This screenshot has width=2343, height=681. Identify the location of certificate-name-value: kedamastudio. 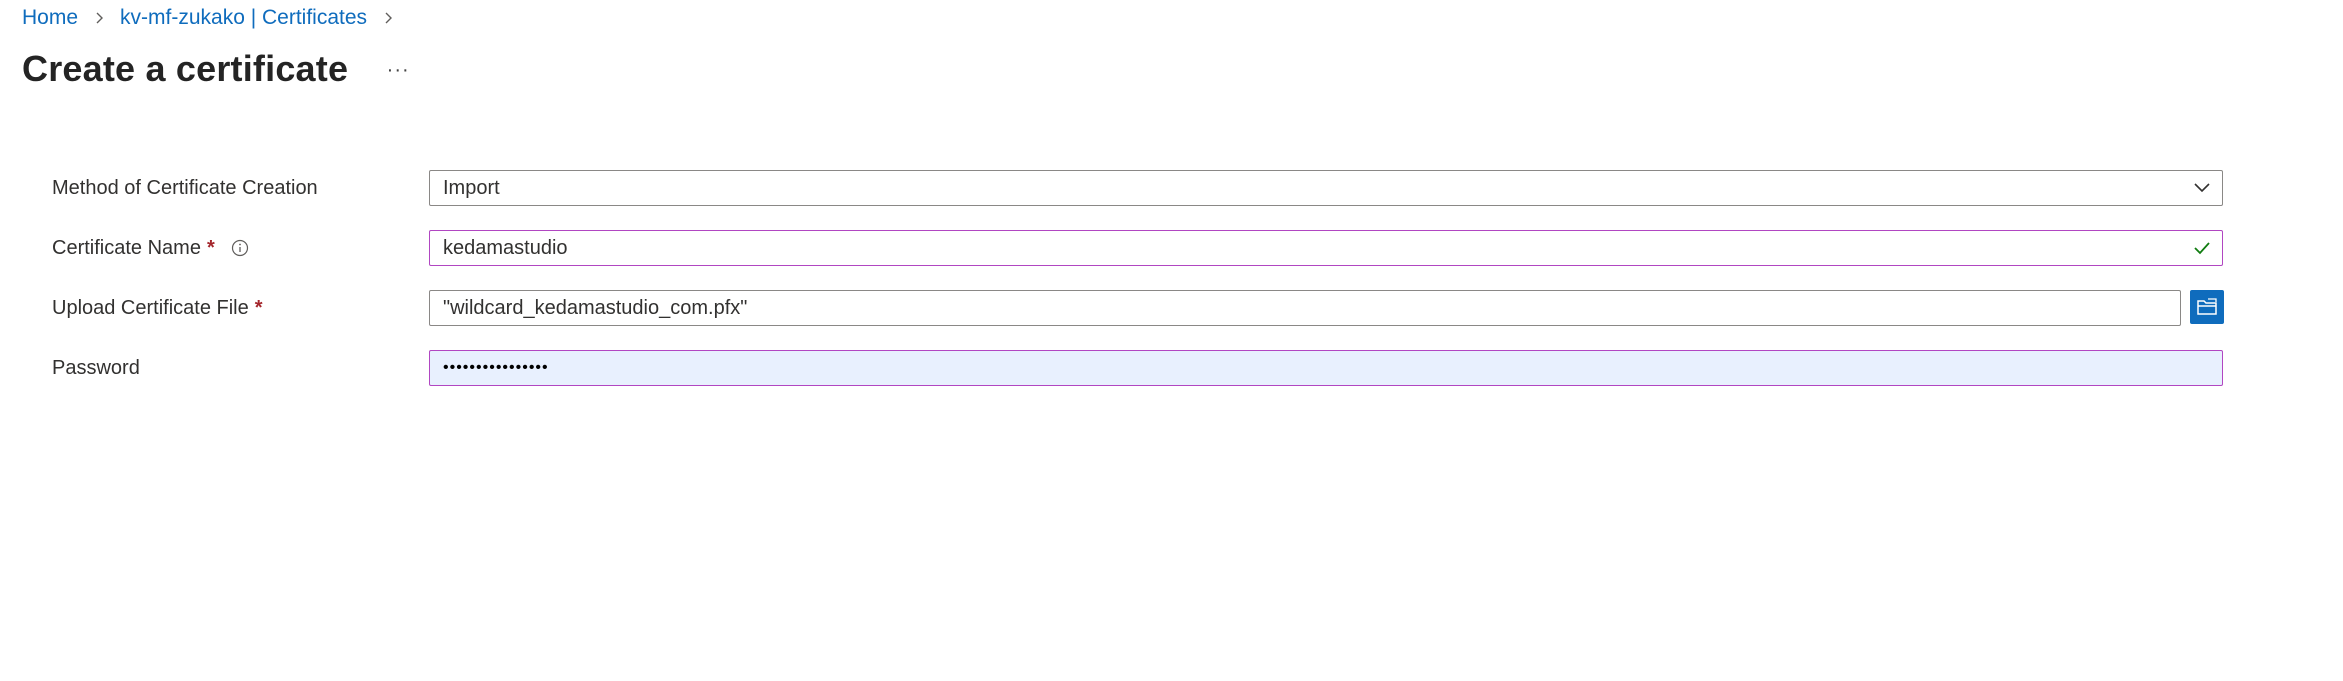
(505, 247).